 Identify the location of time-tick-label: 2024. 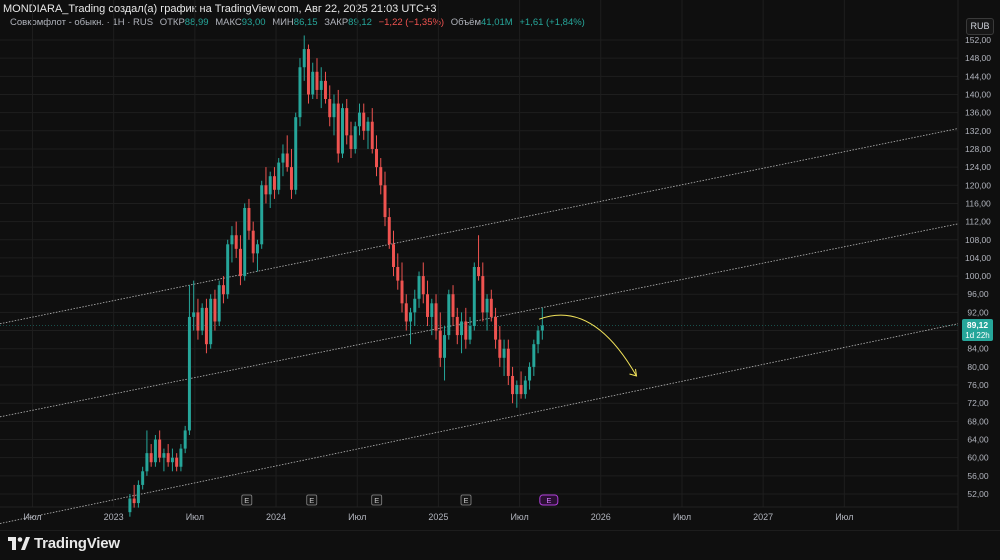
(276, 517).